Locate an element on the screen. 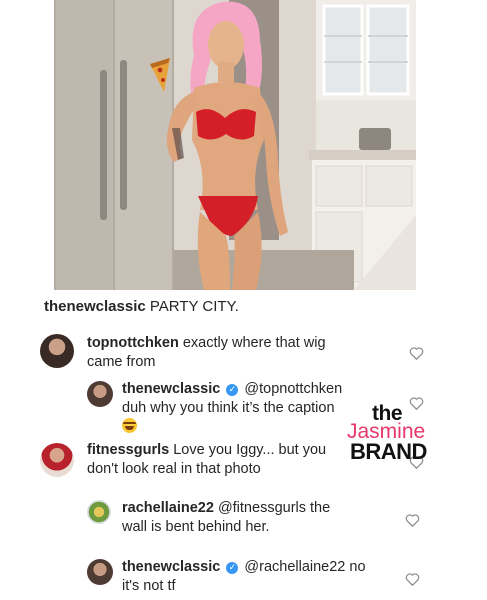 The image size is (487, 600). comment-text: duh why you think it’s the caption is located at coordinates (228, 408).